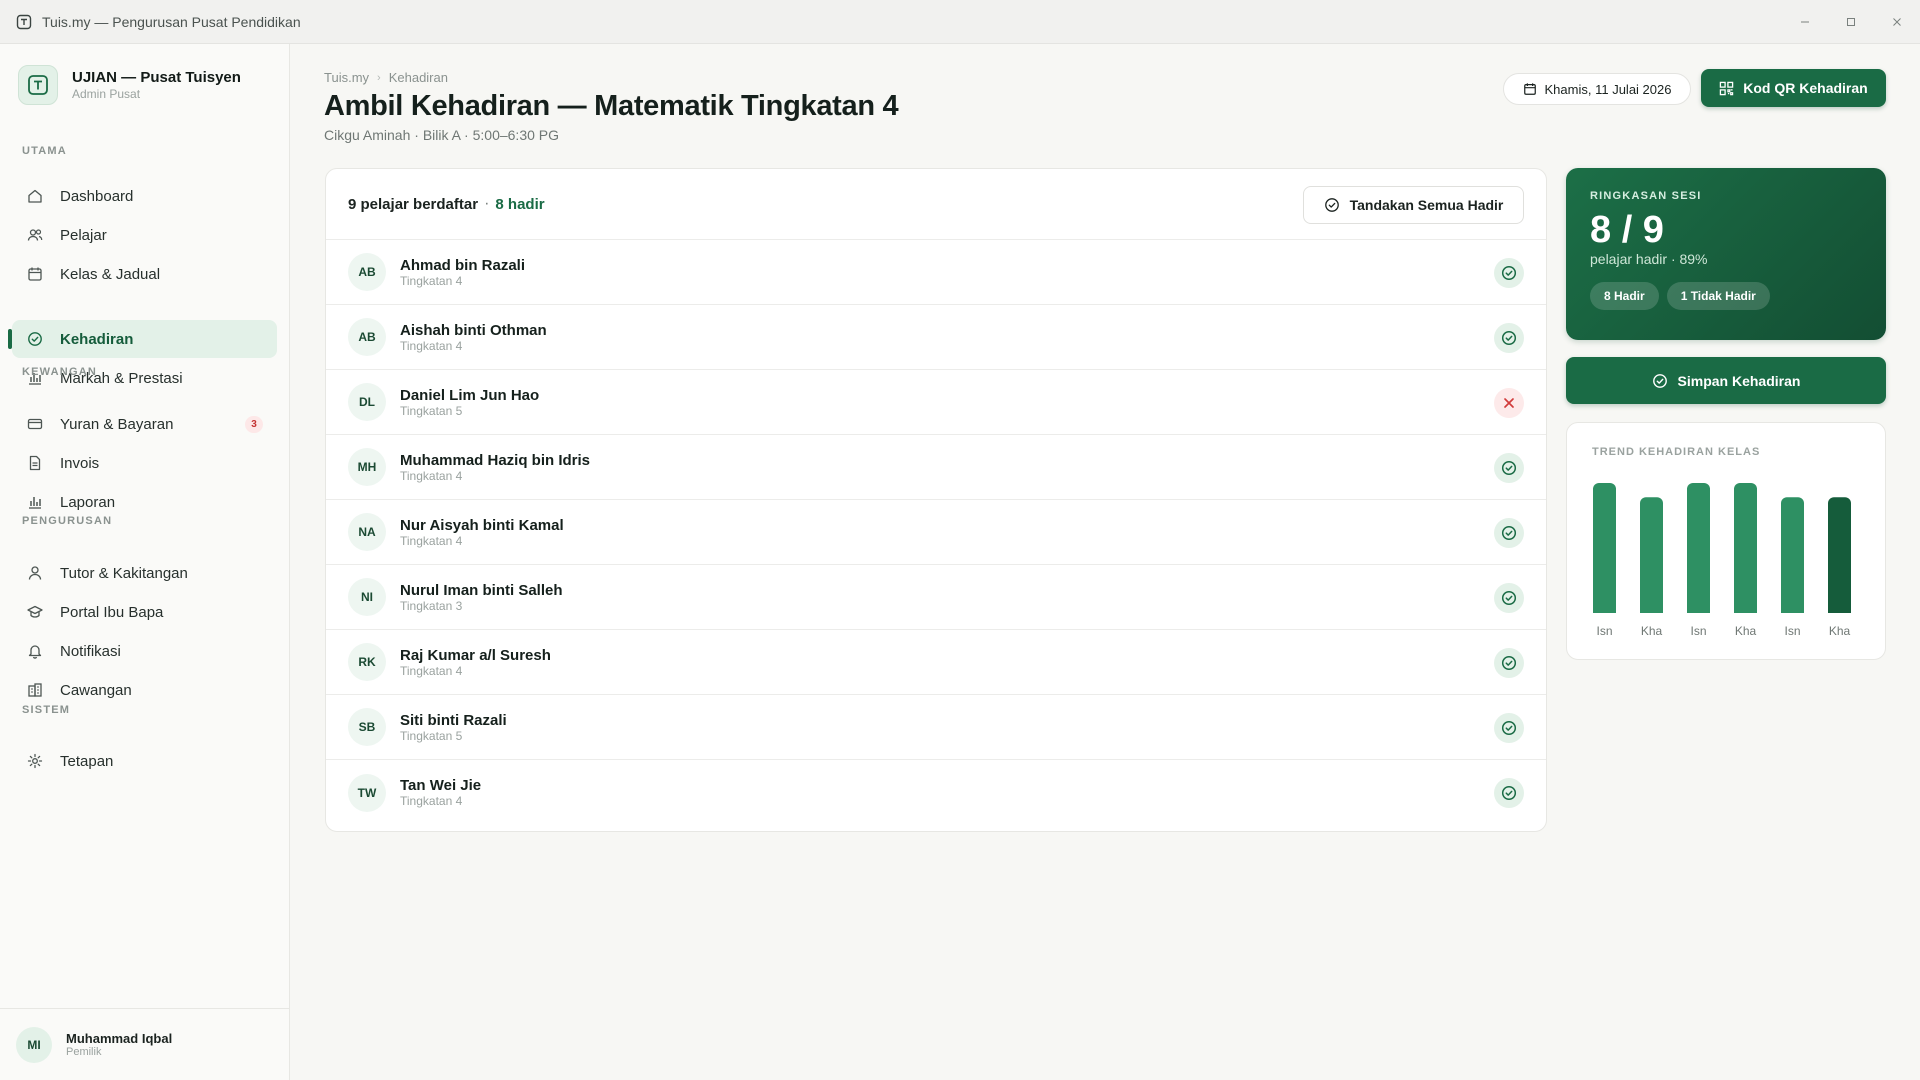 The image size is (1920, 1080). Describe the element at coordinates (67, 521) in the screenshot. I see `nav-section-pengurusan: PENGURUSAN` at that location.